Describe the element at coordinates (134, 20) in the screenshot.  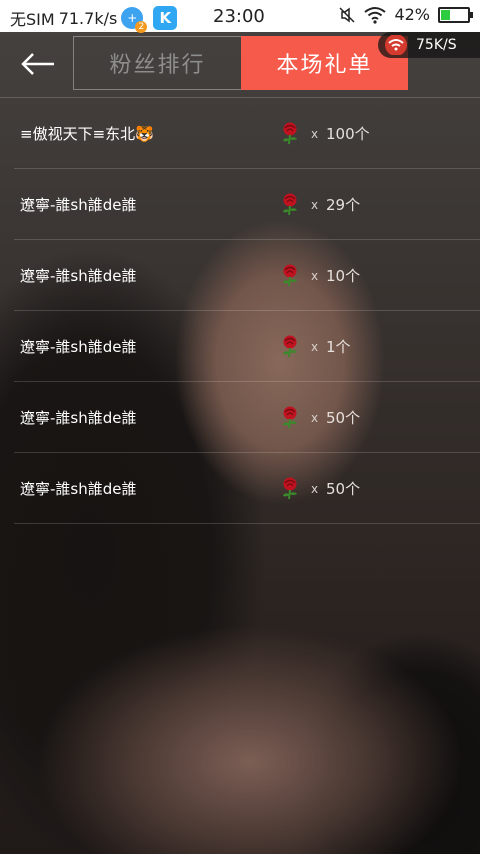
I see `notification-icon: + 2` at that location.